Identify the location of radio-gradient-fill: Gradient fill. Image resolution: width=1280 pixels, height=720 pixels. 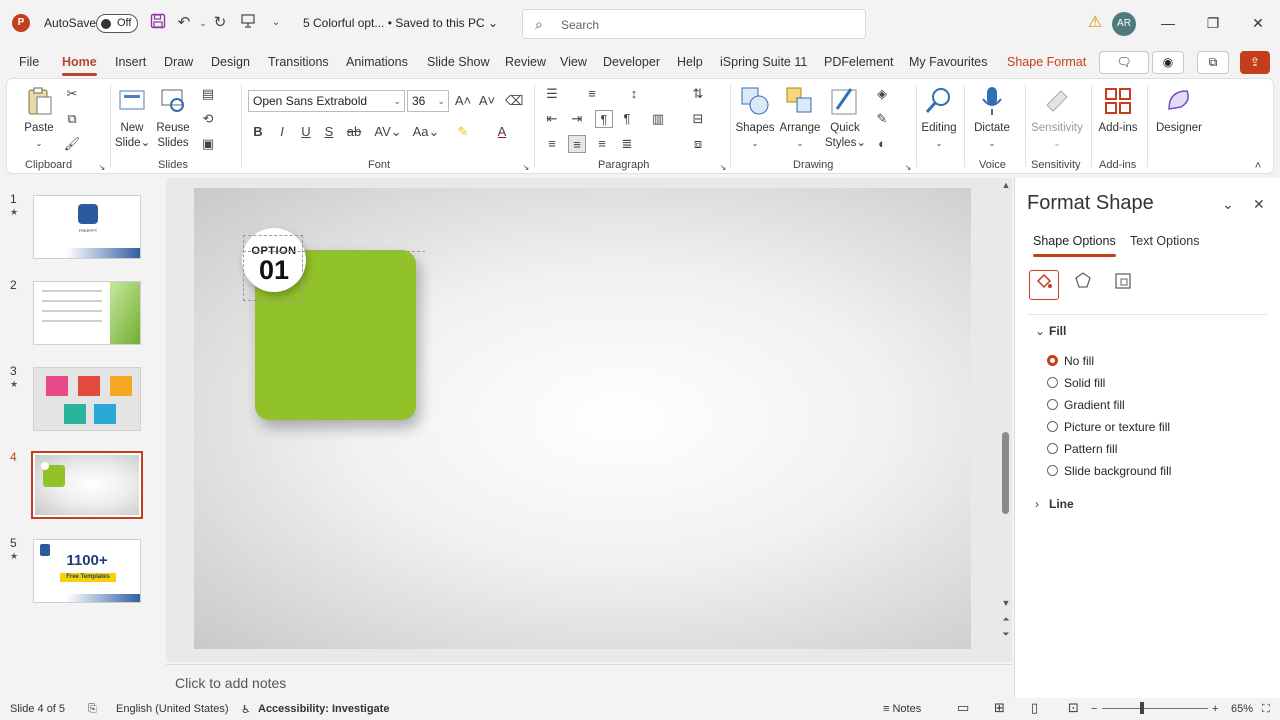
(1086, 405).